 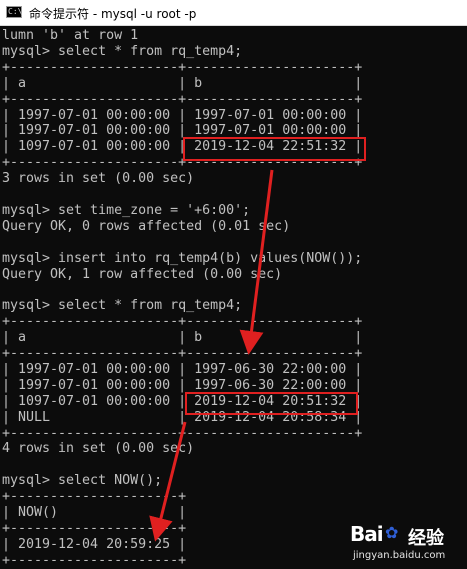 What do you see at coordinates (82, 481) in the screenshot?
I see `terminal-line: mysql> select NOW();` at bounding box center [82, 481].